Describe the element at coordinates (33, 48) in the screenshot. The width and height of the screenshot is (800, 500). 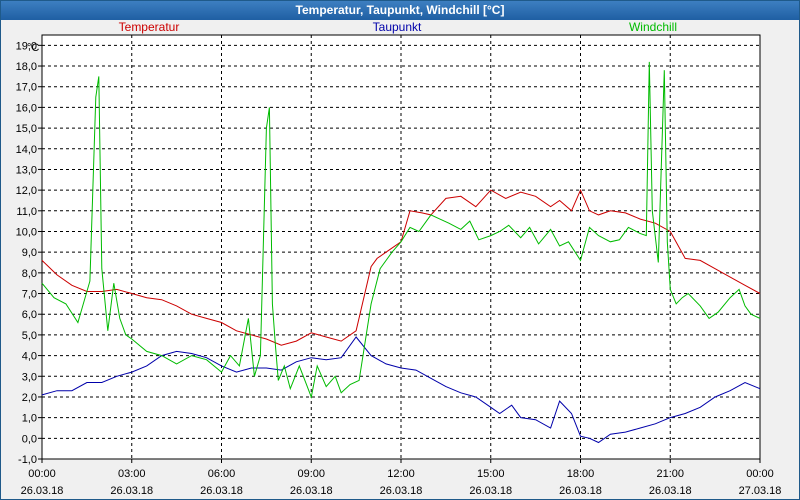
I see `y-axis-unit: °C` at that location.